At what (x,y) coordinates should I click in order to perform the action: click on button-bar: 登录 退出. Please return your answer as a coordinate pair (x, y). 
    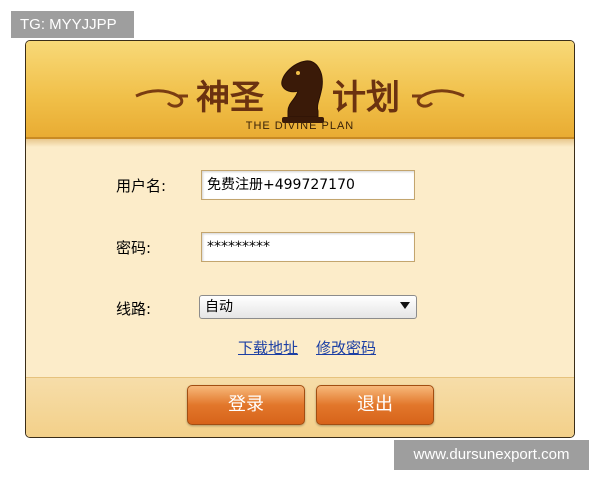
    Looking at the image, I should click on (300, 407).